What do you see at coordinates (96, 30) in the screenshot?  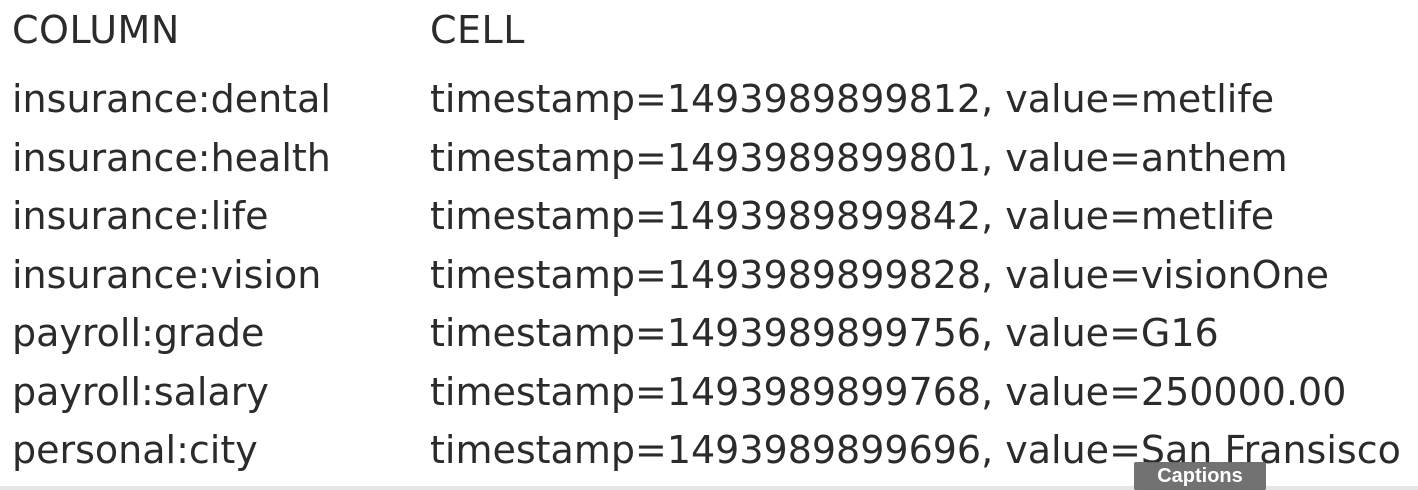 I see `column-header: COLUMN` at bounding box center [96, 30].